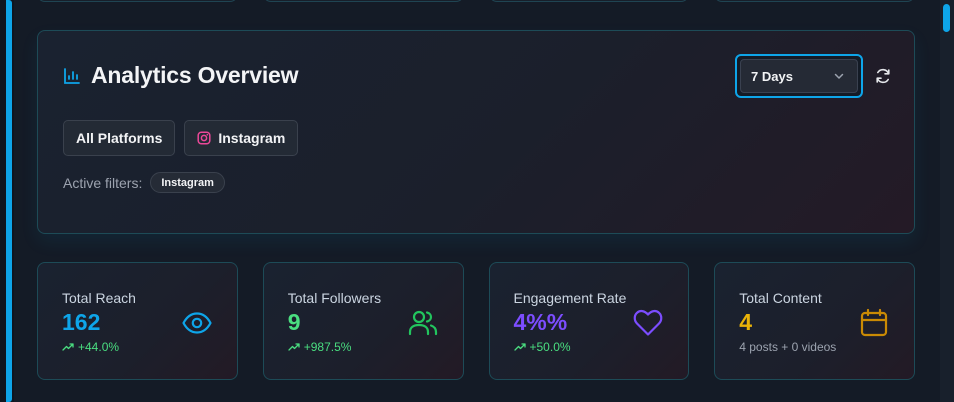  Describe the element at coordinates (772, 76) in the screenshot. I see `date-range-value: 7 Days` at that location.